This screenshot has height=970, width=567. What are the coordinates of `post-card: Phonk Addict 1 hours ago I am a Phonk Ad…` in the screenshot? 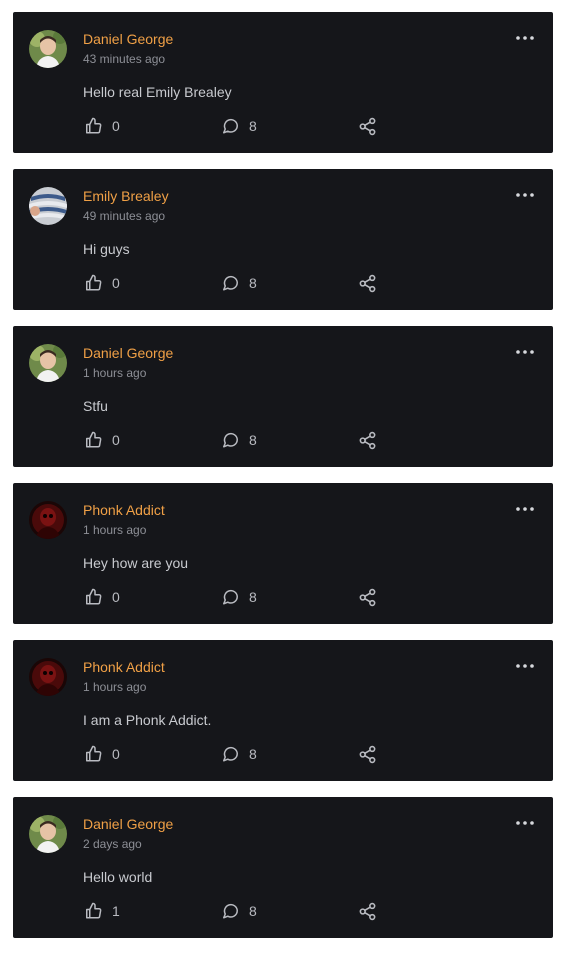 It's located at (283, 710).